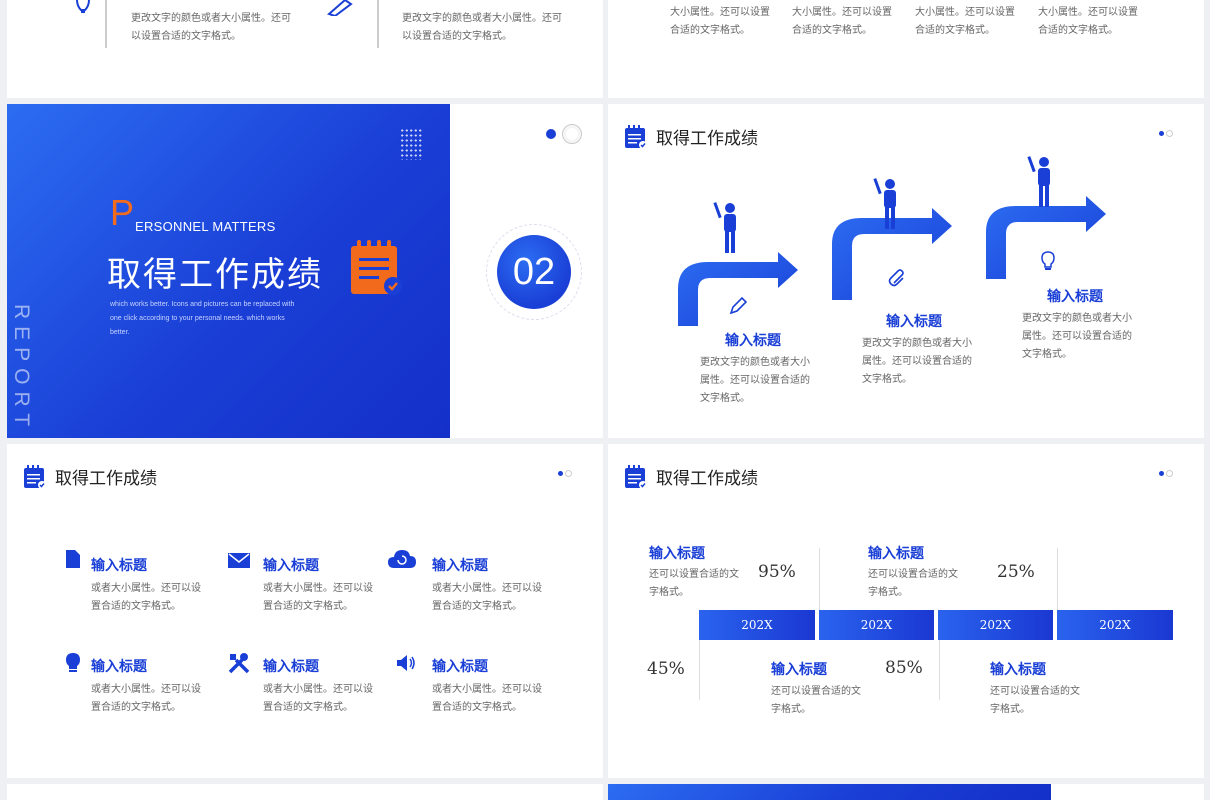  I want to click on paperclip-icon, so click(896, 278).